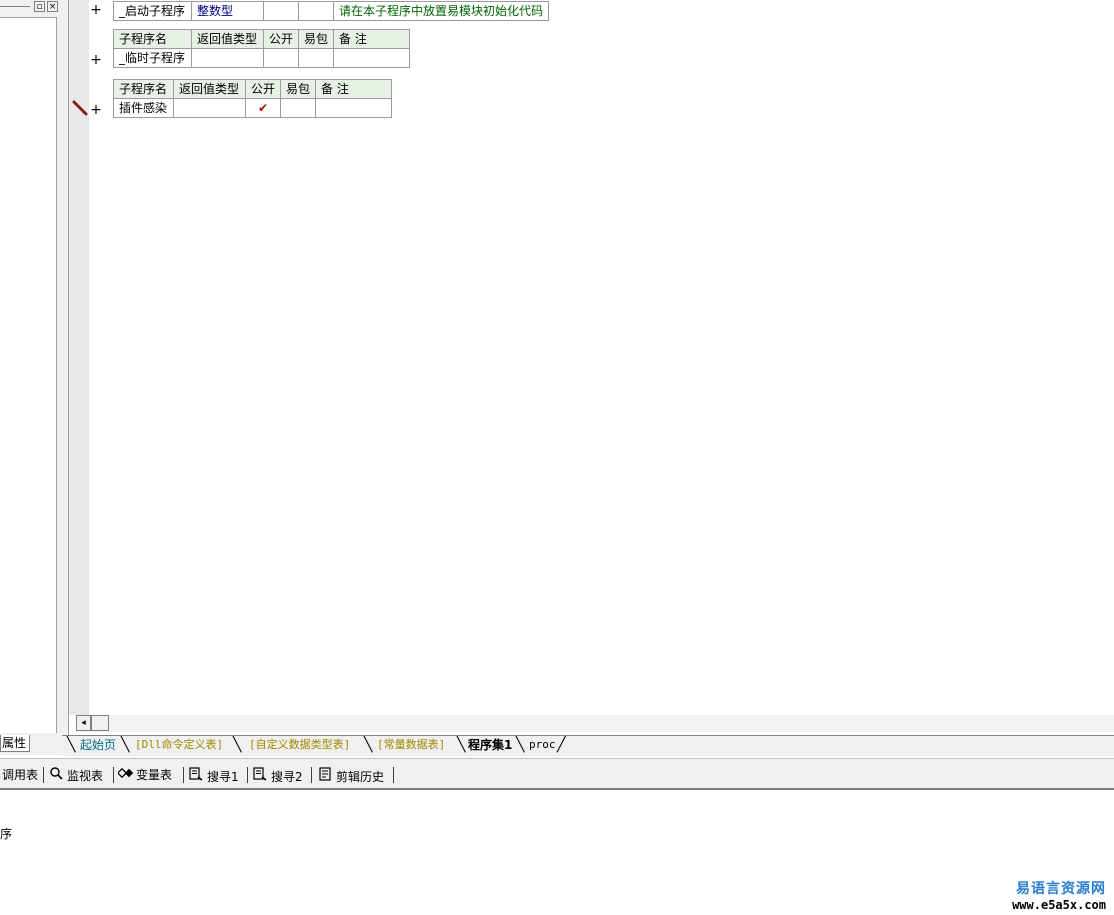 This screenshot has height=915, width=1114. I want to click on output-text: 序, so click(6, 834).